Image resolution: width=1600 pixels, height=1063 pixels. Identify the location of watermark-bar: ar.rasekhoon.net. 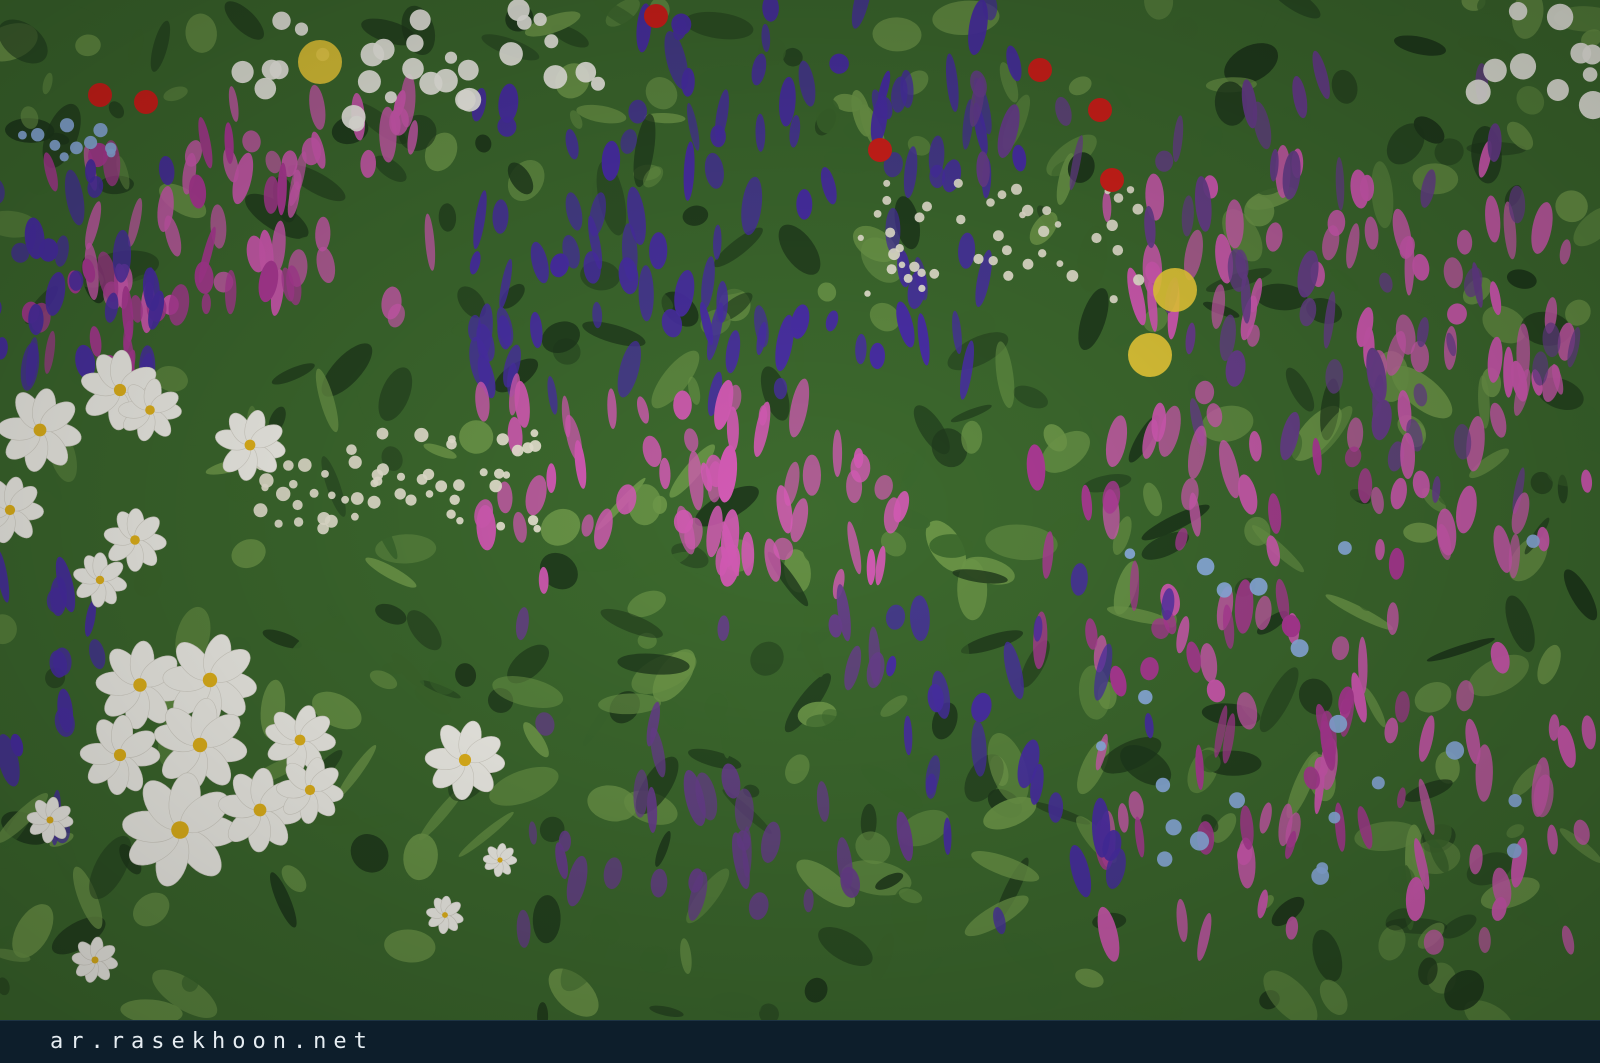
(800, 1041).